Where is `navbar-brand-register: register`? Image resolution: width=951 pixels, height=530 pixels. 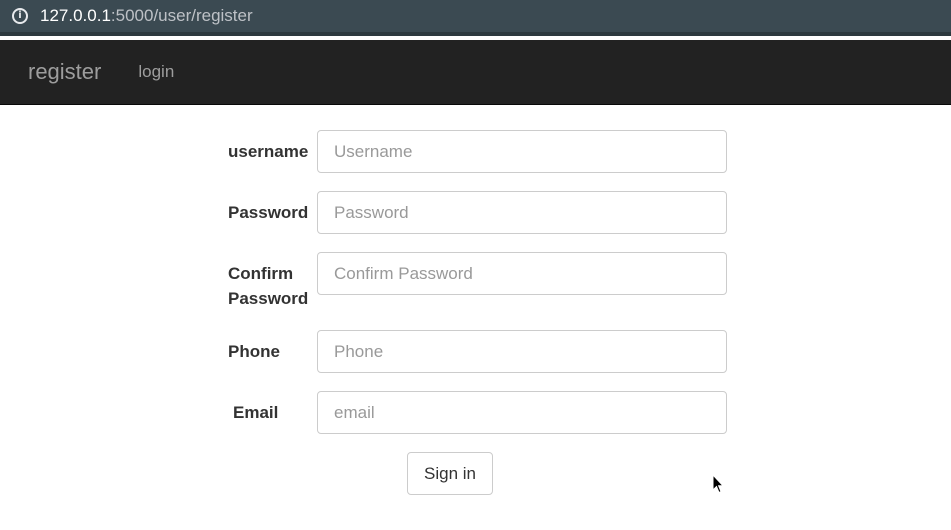 navbar-brand-register: register is located at coordinates (64, 72).